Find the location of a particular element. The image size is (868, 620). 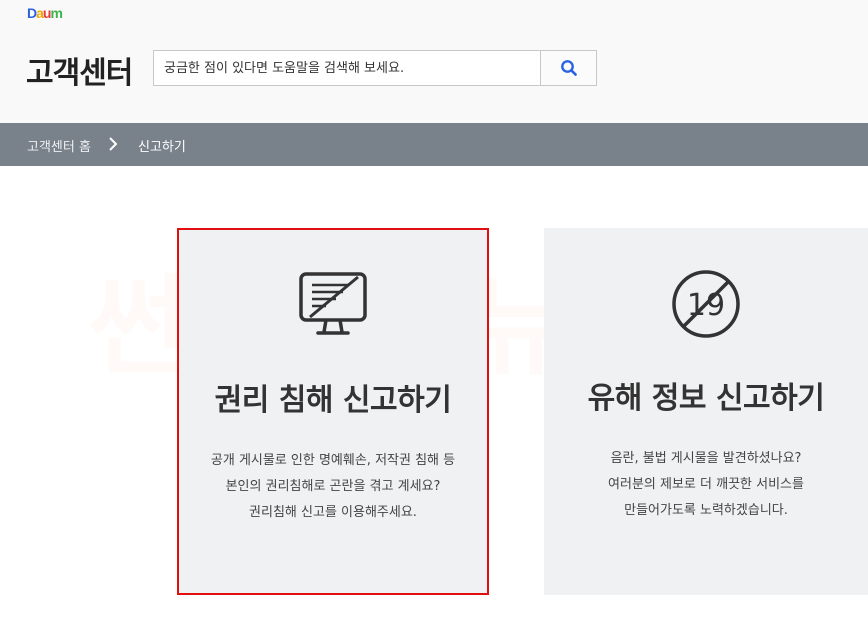

breadcrumb-current: 신고하기 is located at coordinates (162, 147).